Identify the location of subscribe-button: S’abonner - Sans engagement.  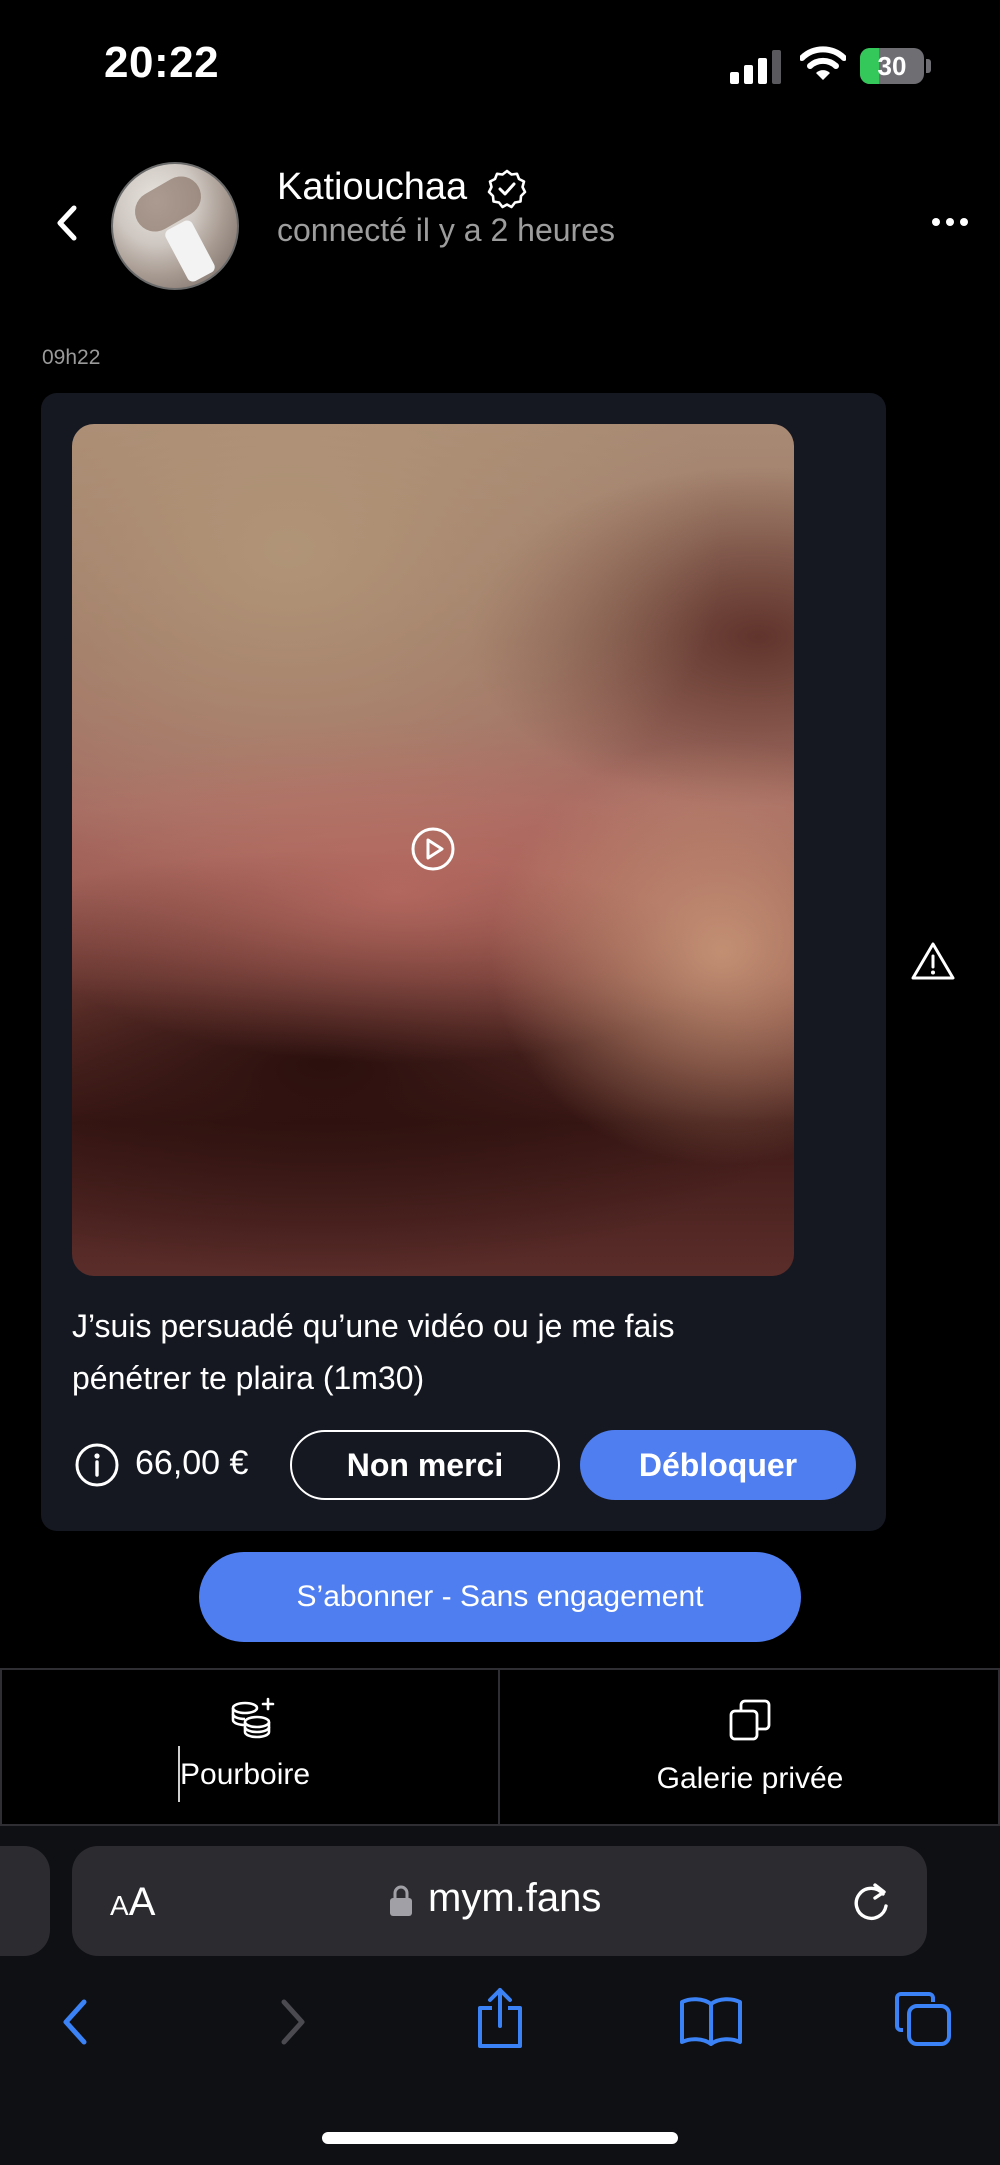
(500, 1597).